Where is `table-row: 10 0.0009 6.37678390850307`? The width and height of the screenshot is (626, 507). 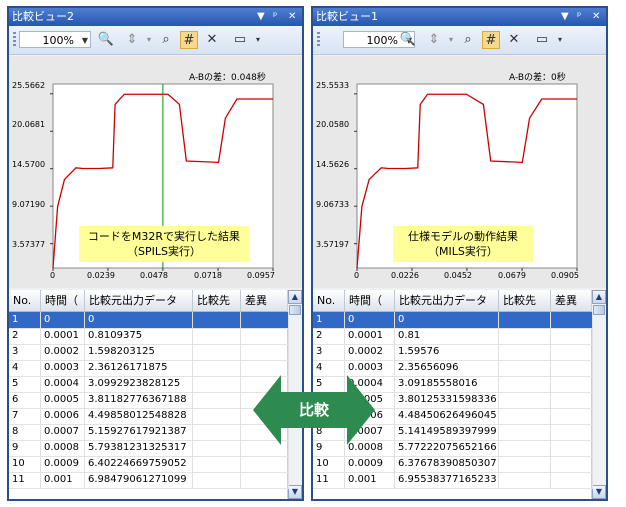 table-row: 10 0.0009 6.37678390850307 is located at coordinates (453, 464).